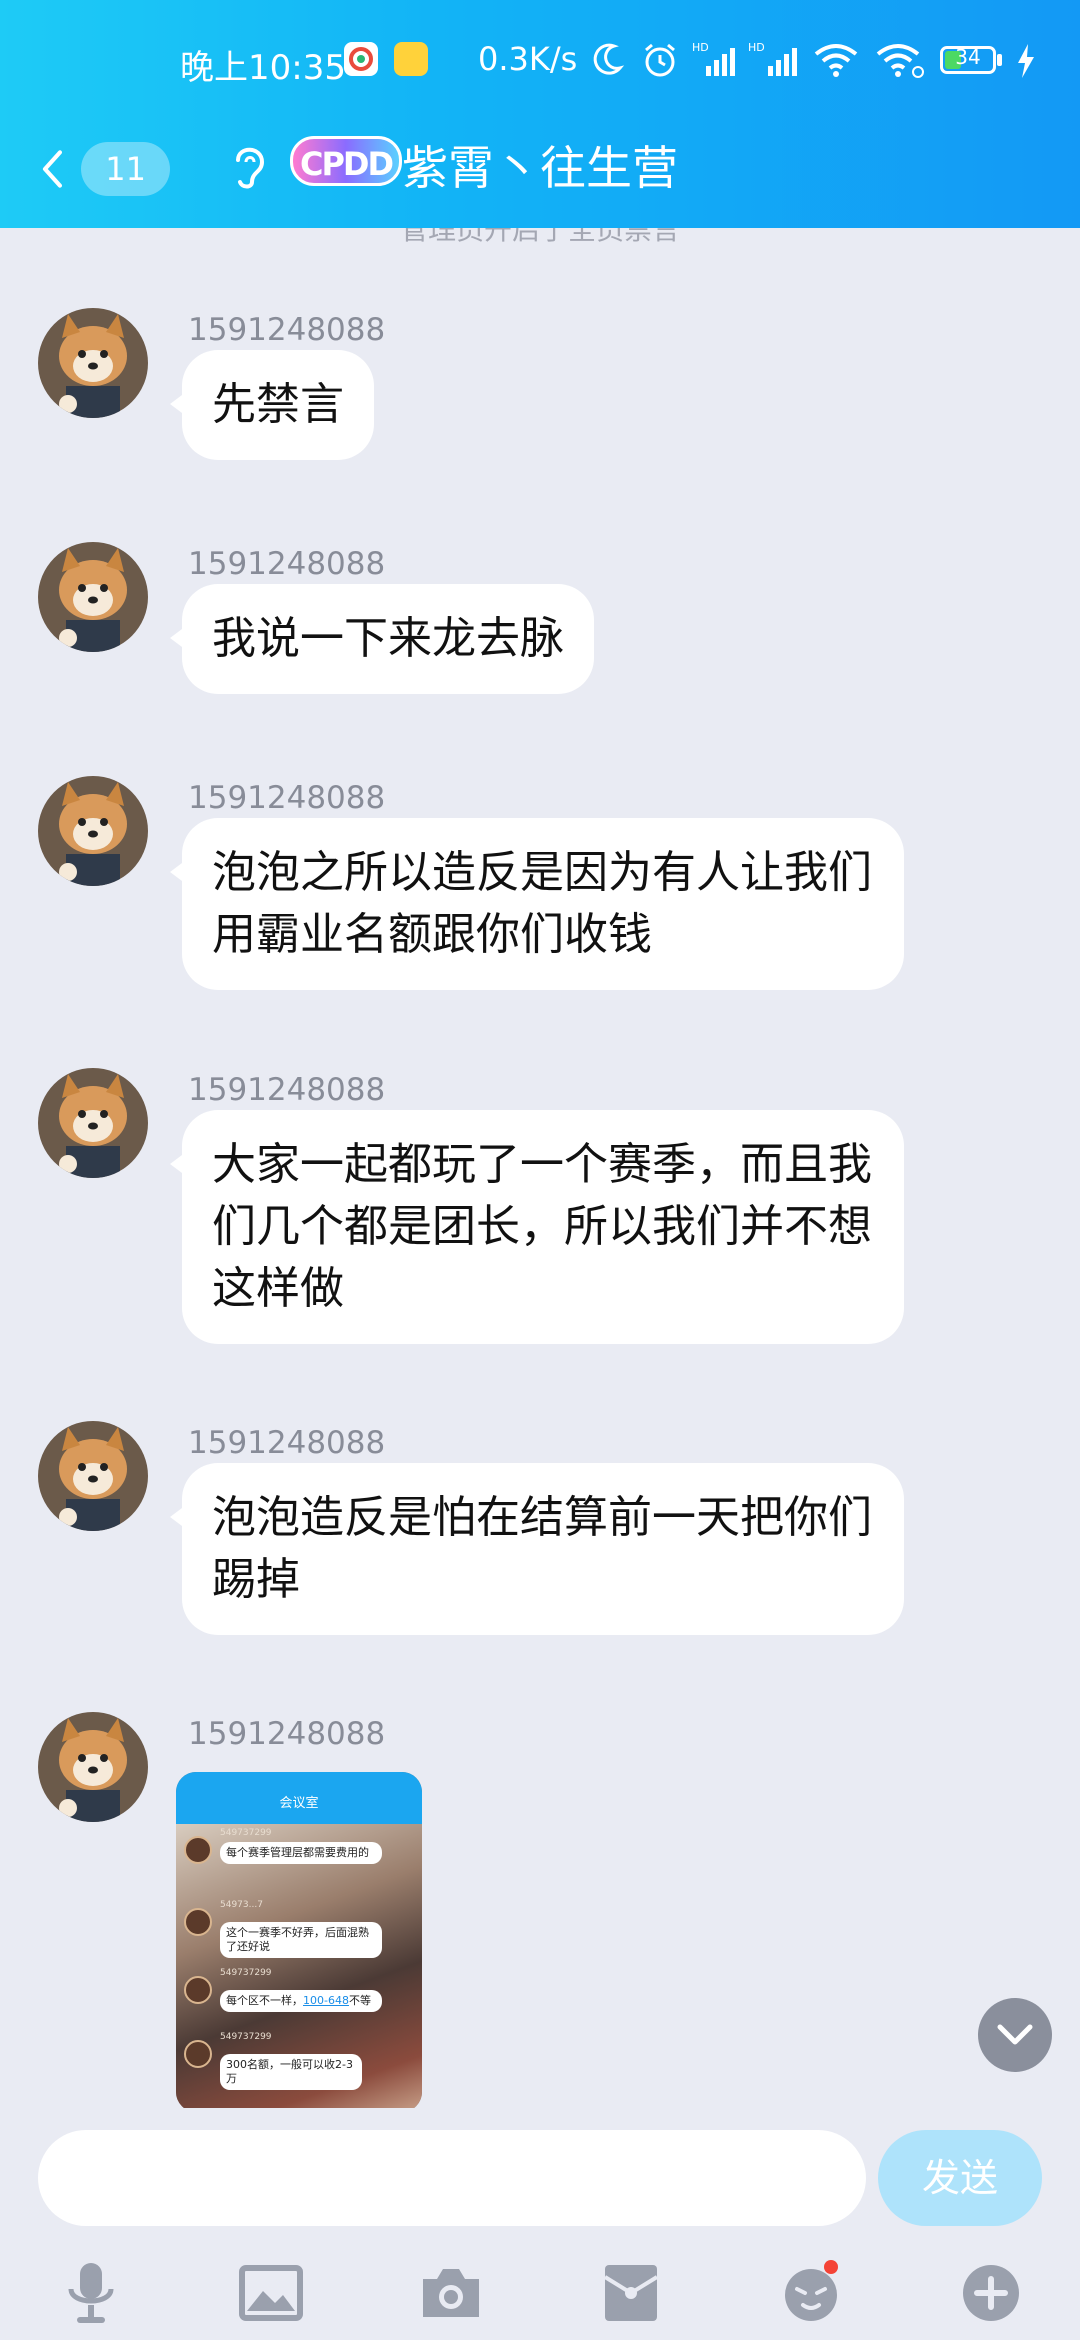 This screenshot has height=2340, width=1080. I want to click on app-notification-icon, so click(361, 59).